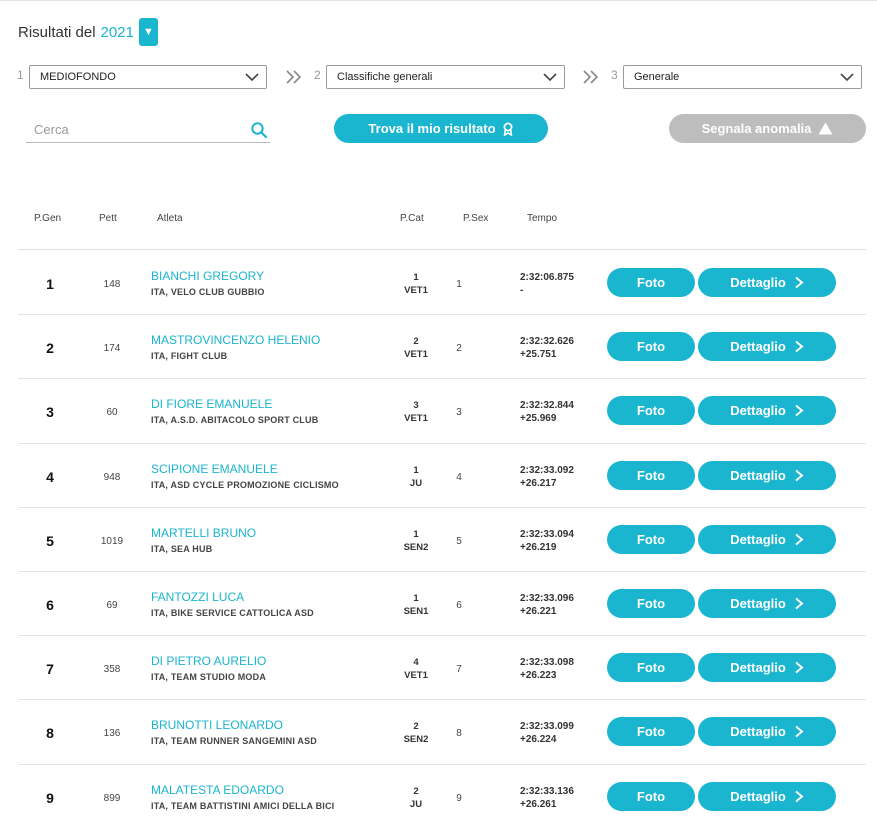 The height and width of the screenshot is (828, 877). What do you see at coordinates (538, 483) in the screenshot?
I see `time-gap: +26.217` at bounding box center [538, 483].